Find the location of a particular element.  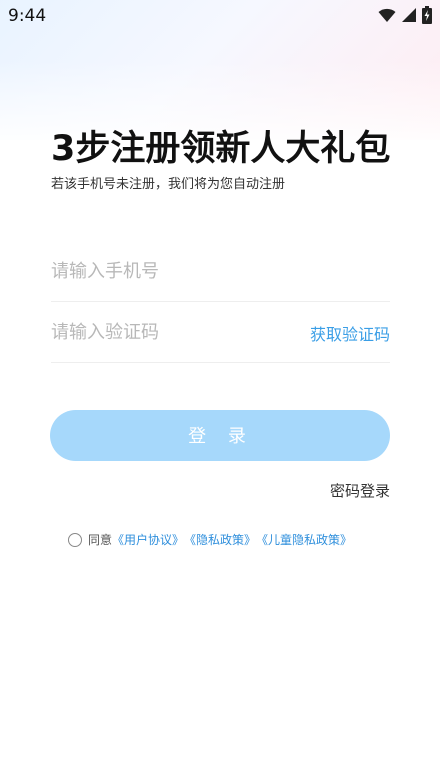

status-time: 9:44 is located at coordinates (27, 16).